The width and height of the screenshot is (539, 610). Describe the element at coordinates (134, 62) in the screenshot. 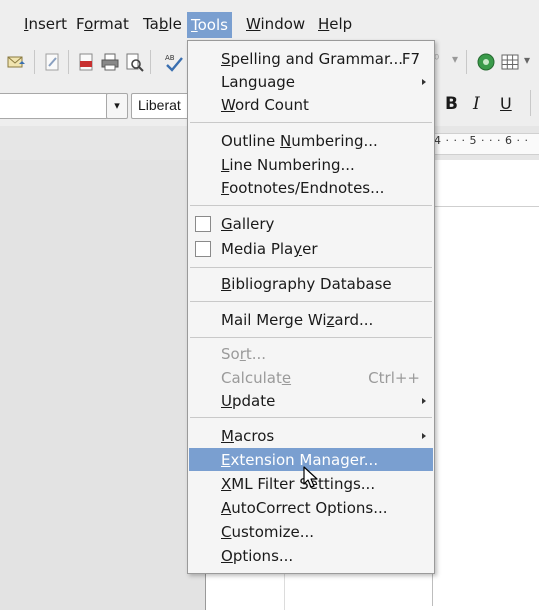

I see `print-preview-icon` at that location.